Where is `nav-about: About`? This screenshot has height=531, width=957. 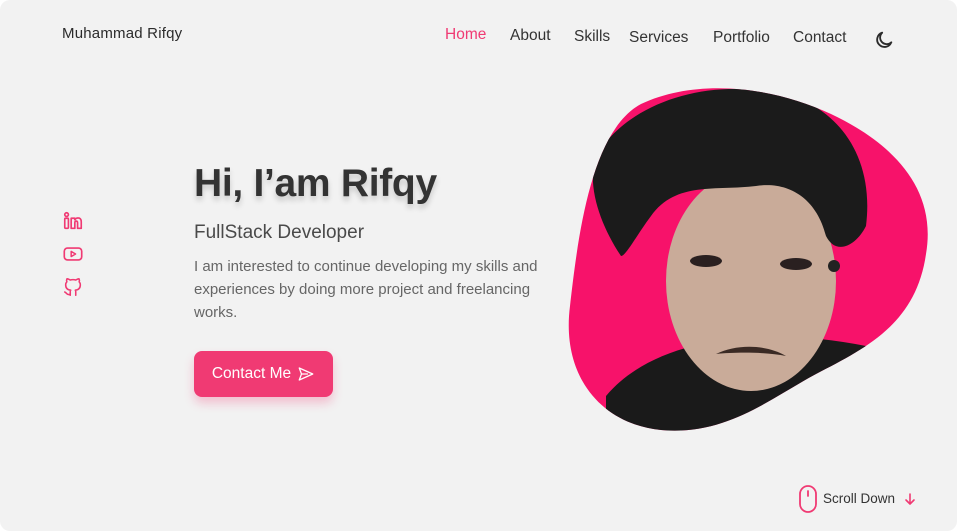
nav-about: About is located at coordinates (530, 36).